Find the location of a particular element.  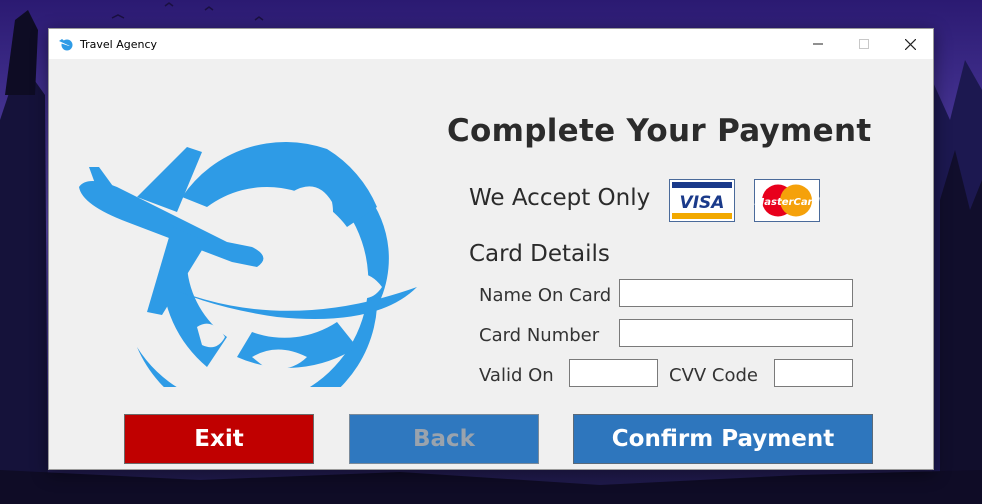

travel-app-icon is located at coordinates (66, 45).